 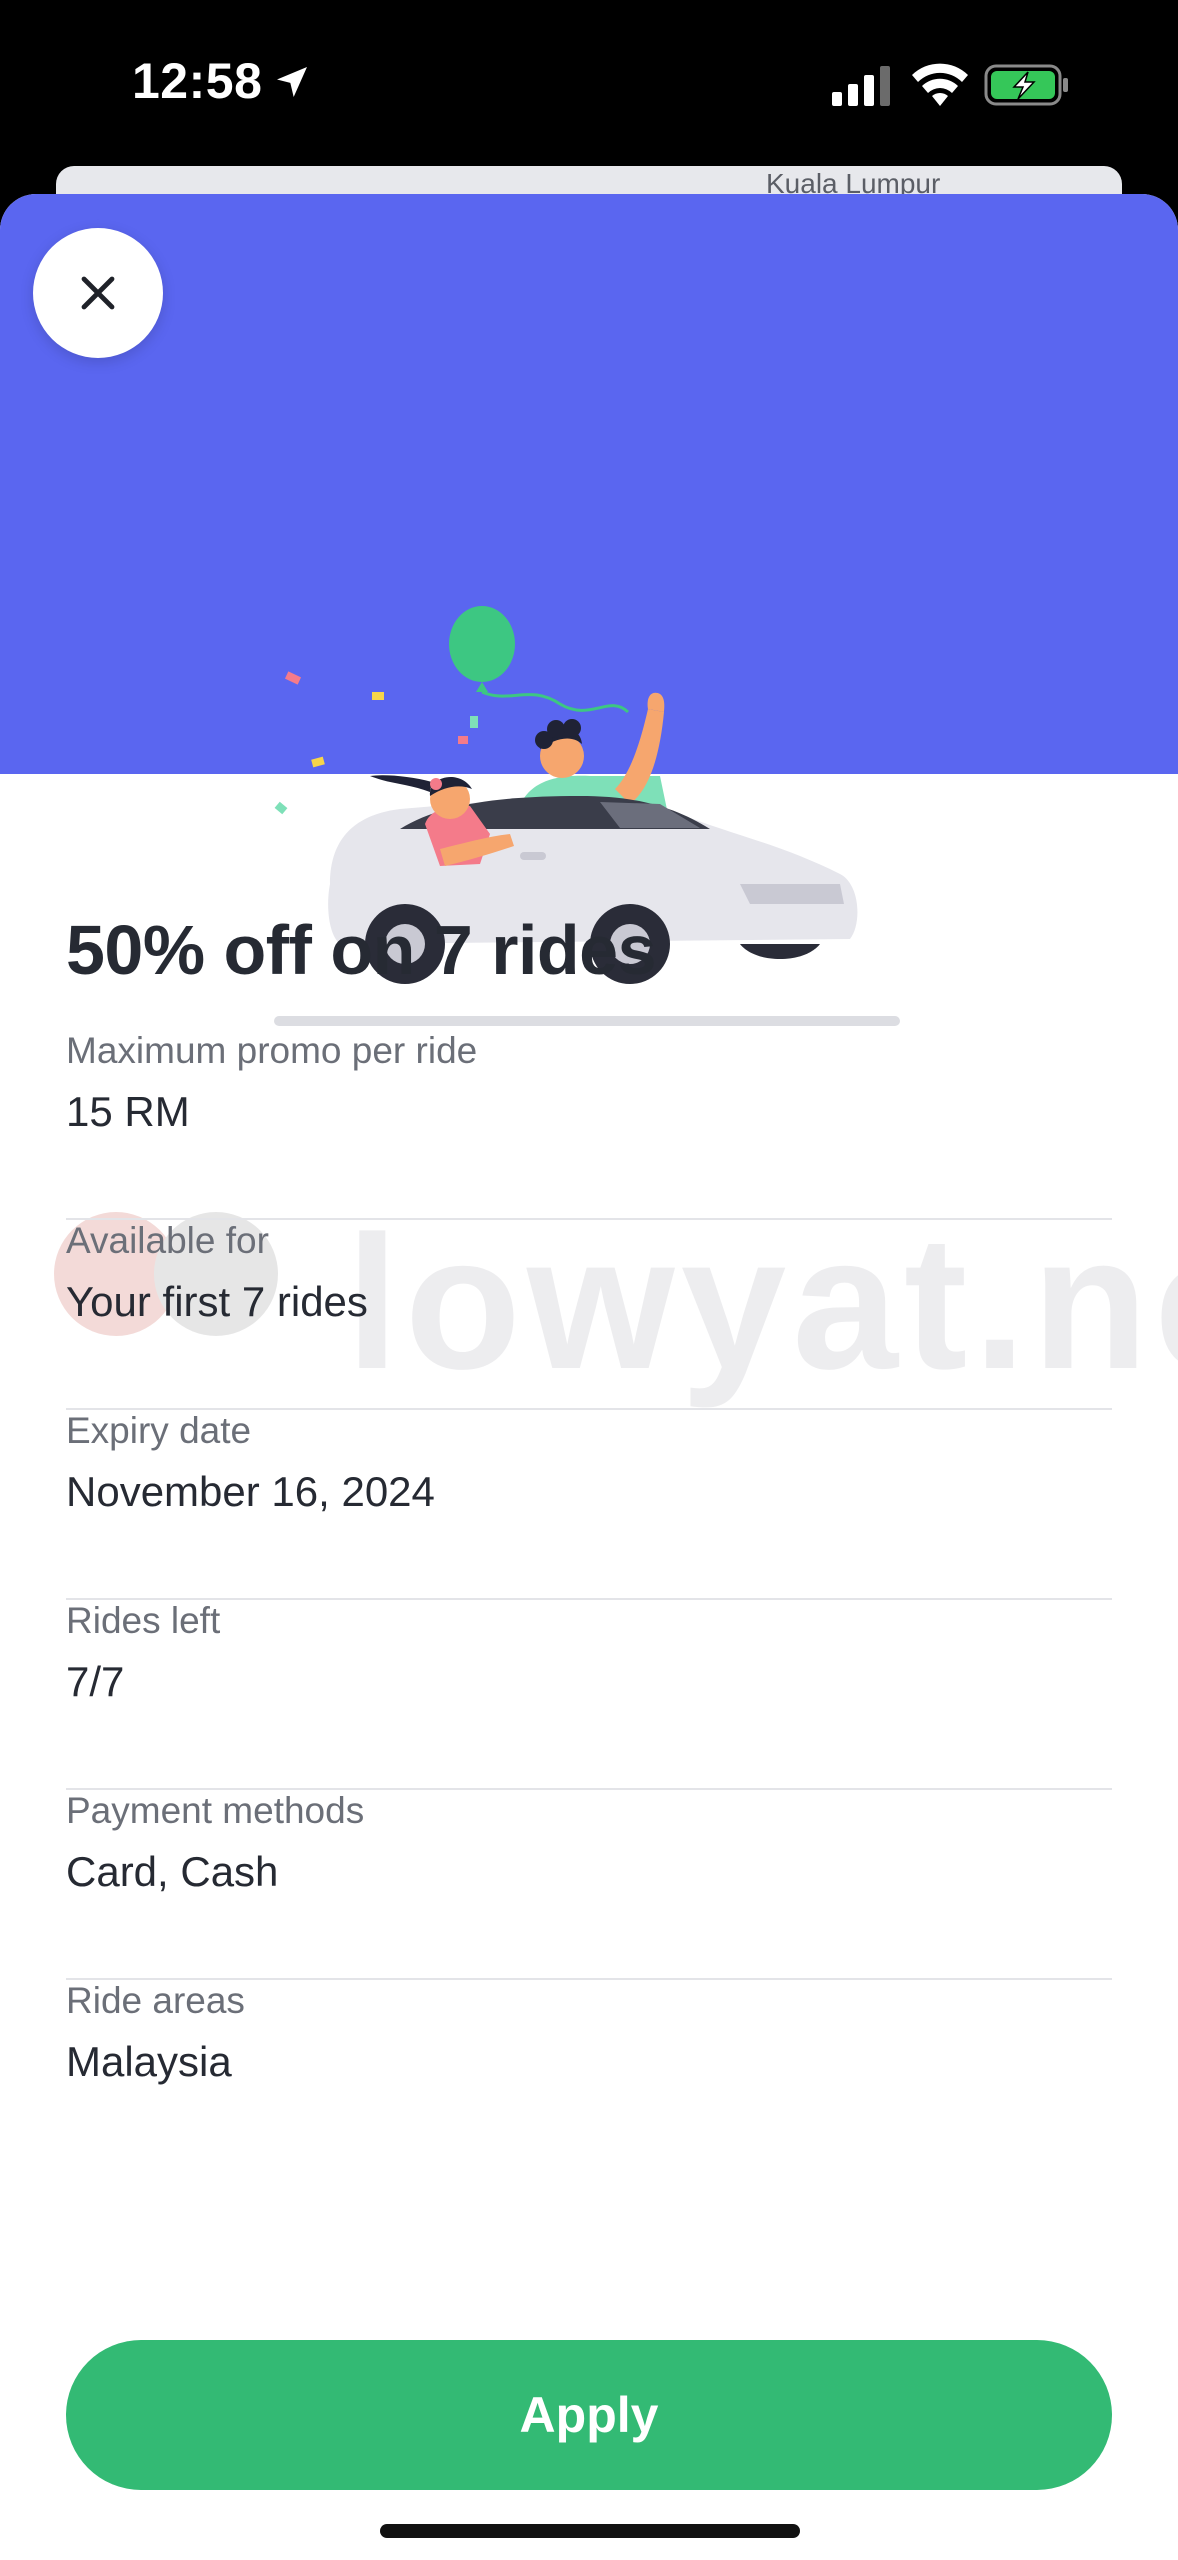 I want to click on close-button, so click(x=98, y=293).